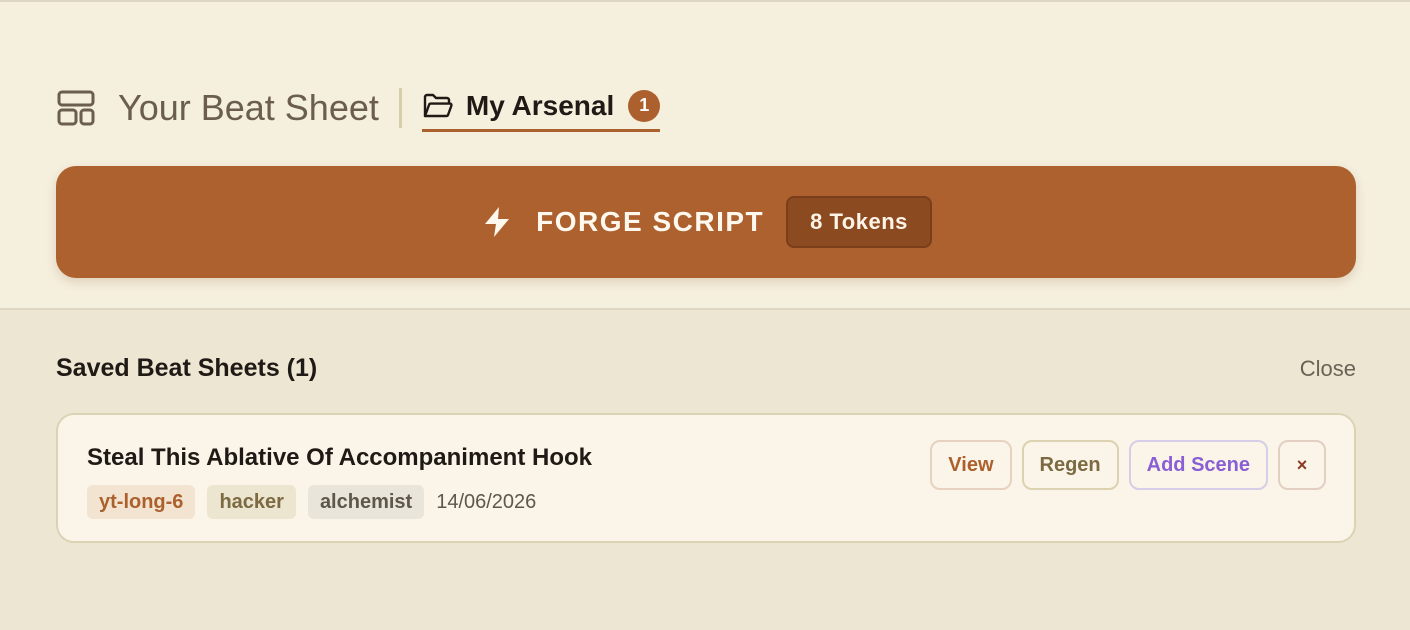 The image size is (1410, 630). What do you see at coordinates (540, 105) in the screenshot?
I see `tab-my-arsenal-label: My Arsenal` at bounding box center [540, 105].